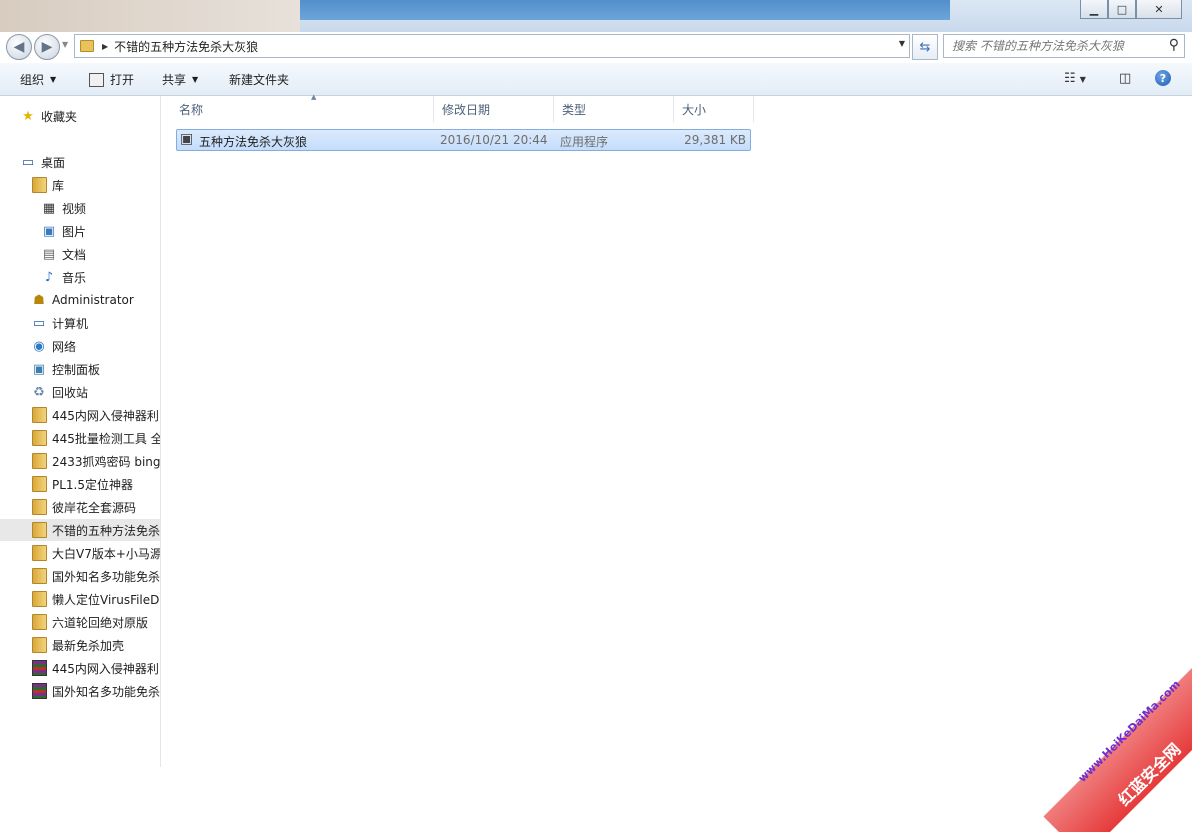  Describe the element at coordinates (106, 461) in the screenshot. I see `nav-label: 2433抓鸡密码 bing` at that location.